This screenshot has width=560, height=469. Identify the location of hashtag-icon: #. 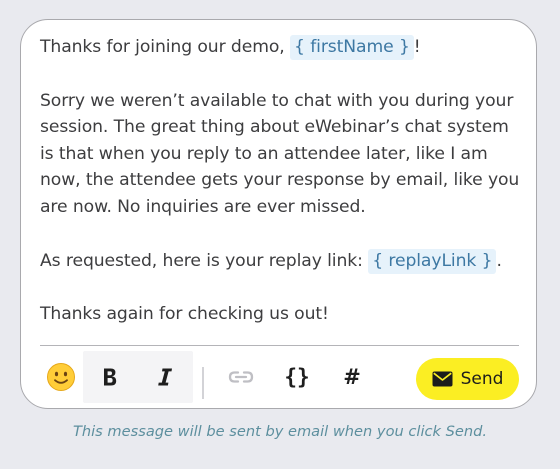
(352, 377).